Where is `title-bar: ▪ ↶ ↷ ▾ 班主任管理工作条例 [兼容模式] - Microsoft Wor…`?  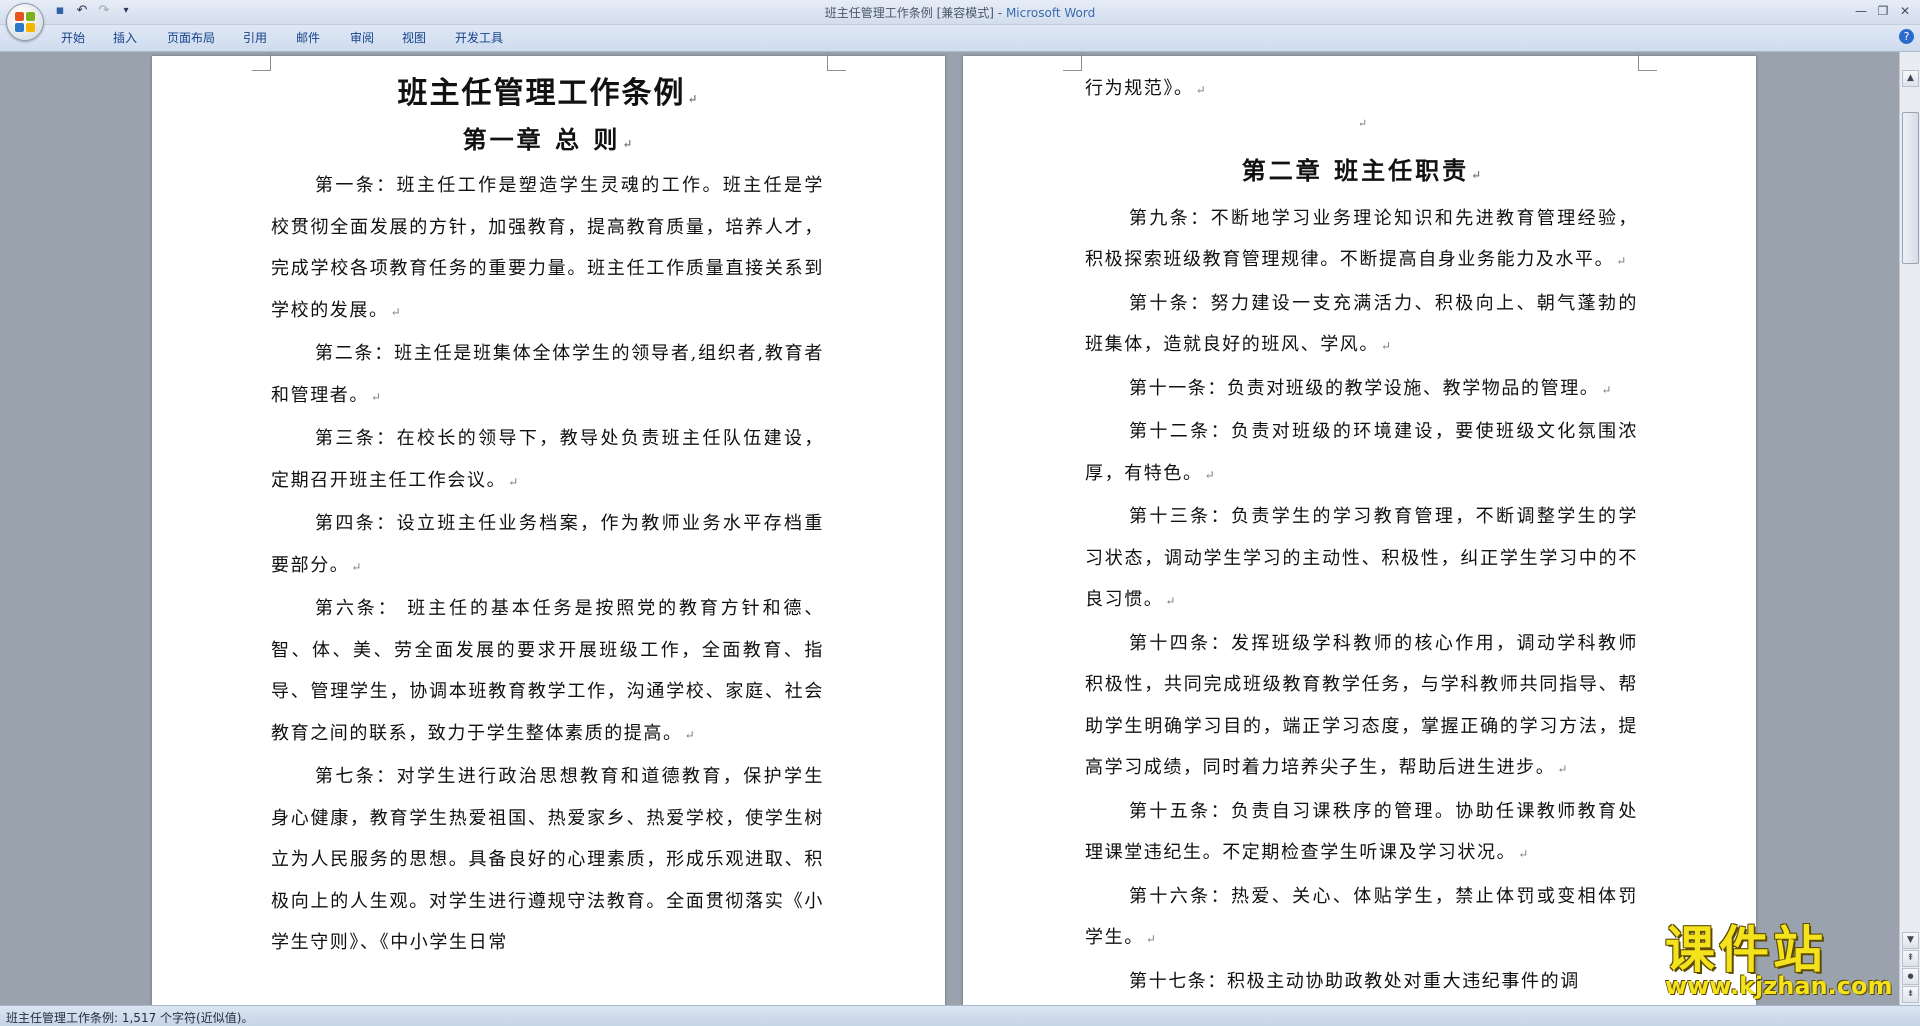
title-bar: ▪ ↶ ↷ ▾ 班主任管理工作条例 [兼容模式] - Microsoft Wor… is located at coordinates (960, 12).